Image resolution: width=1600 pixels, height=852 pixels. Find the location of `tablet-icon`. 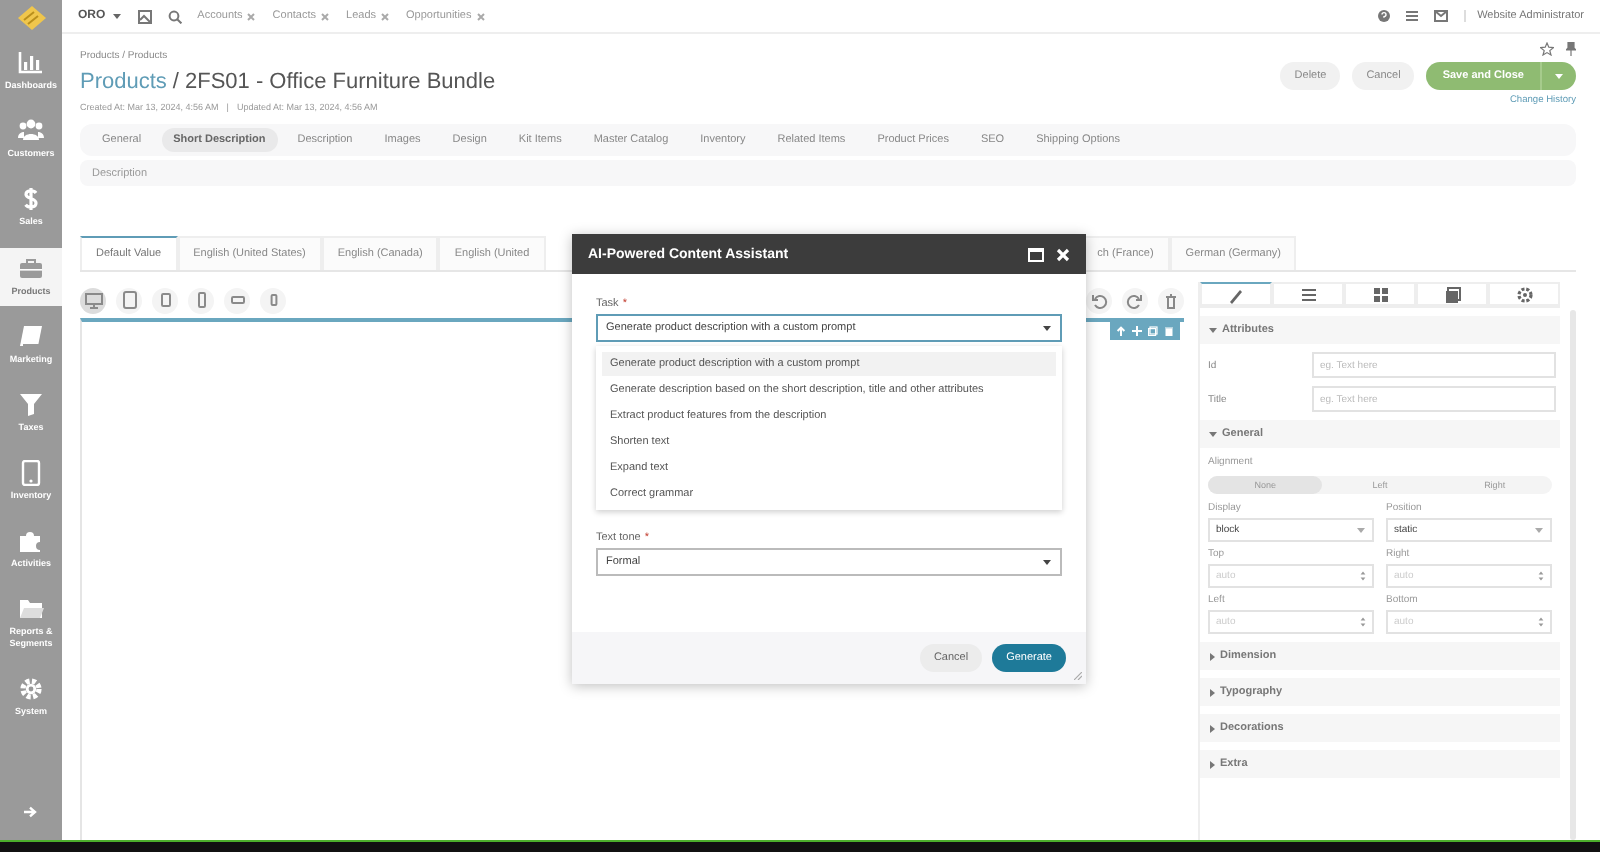

tablet-icon is located at coordinates (31, 473).